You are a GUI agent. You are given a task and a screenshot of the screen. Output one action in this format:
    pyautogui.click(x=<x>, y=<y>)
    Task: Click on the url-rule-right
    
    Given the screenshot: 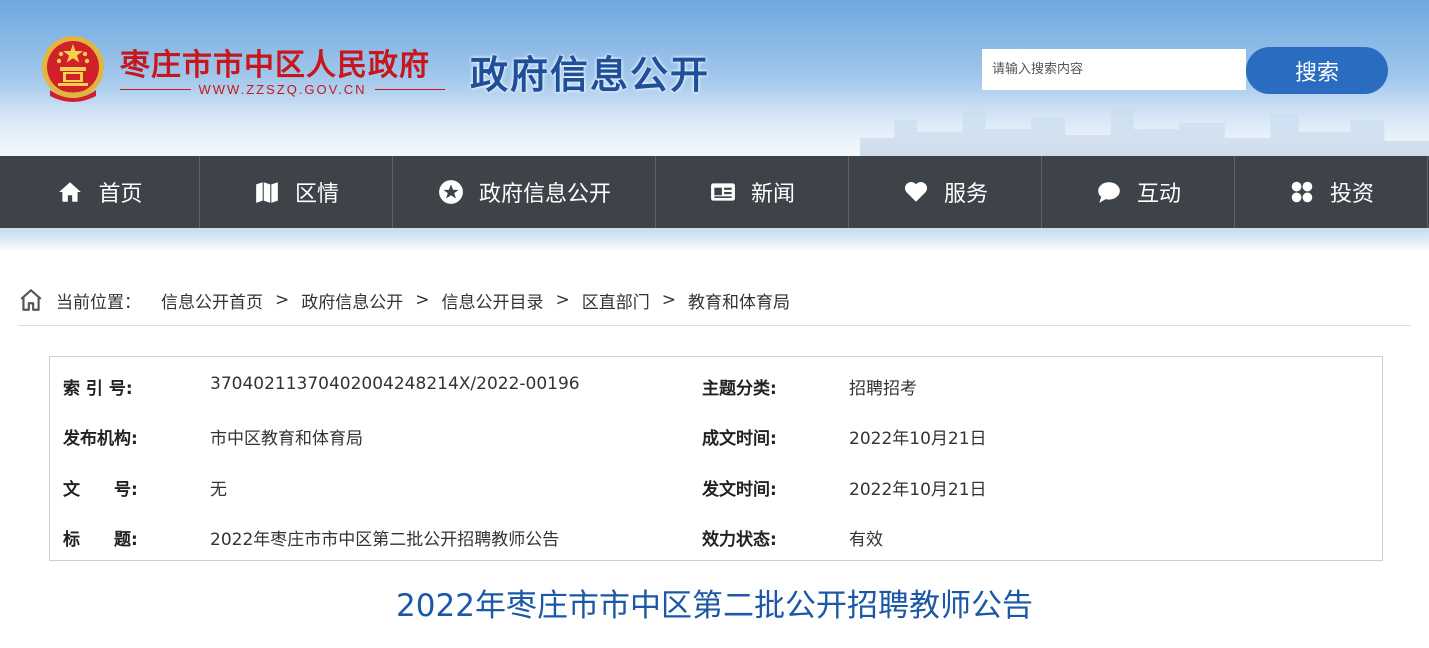 What is the action you would take?
    pyautogui.click(x=410, y=89)
    